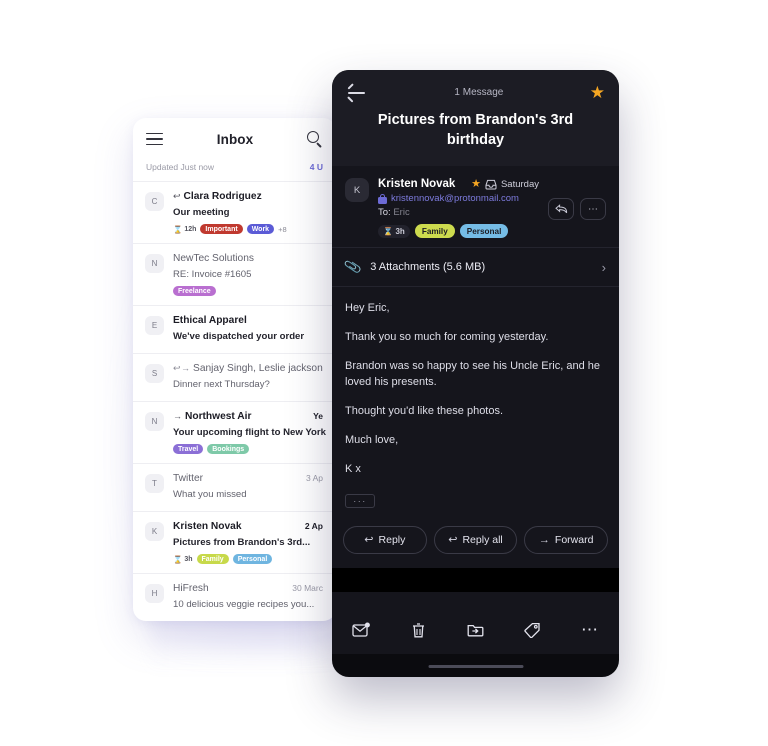  What do you see at coordinates (177, 416) in the screenshot?
I see `thread-arrows-icon: →` at bounding box center [177, 416].